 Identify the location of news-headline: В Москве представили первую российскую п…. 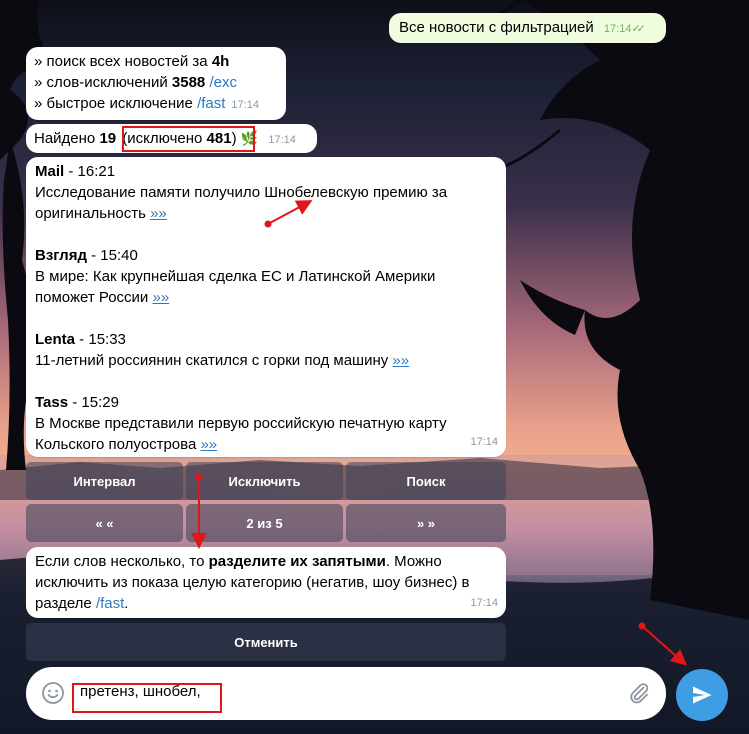
(241, 434).